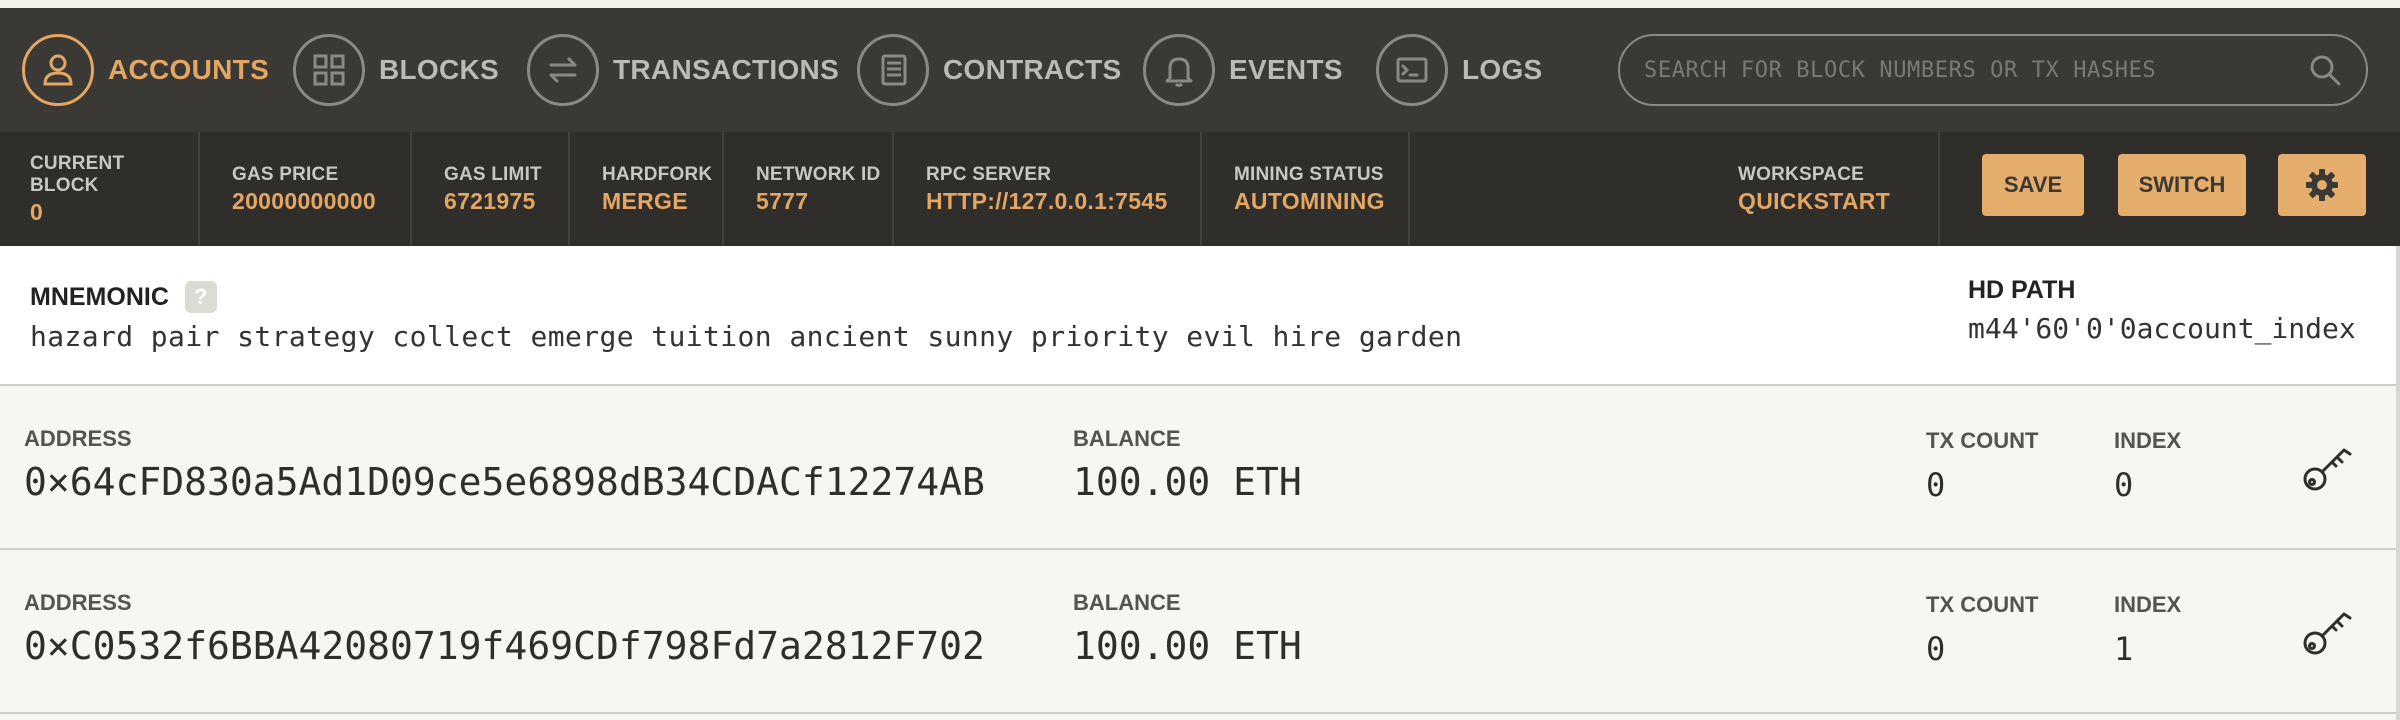 The image size is (2400, 720). Describe the element at coordinates (818, 174) in the screenshot. I see `stat-label: NETWORK ID` at that location.